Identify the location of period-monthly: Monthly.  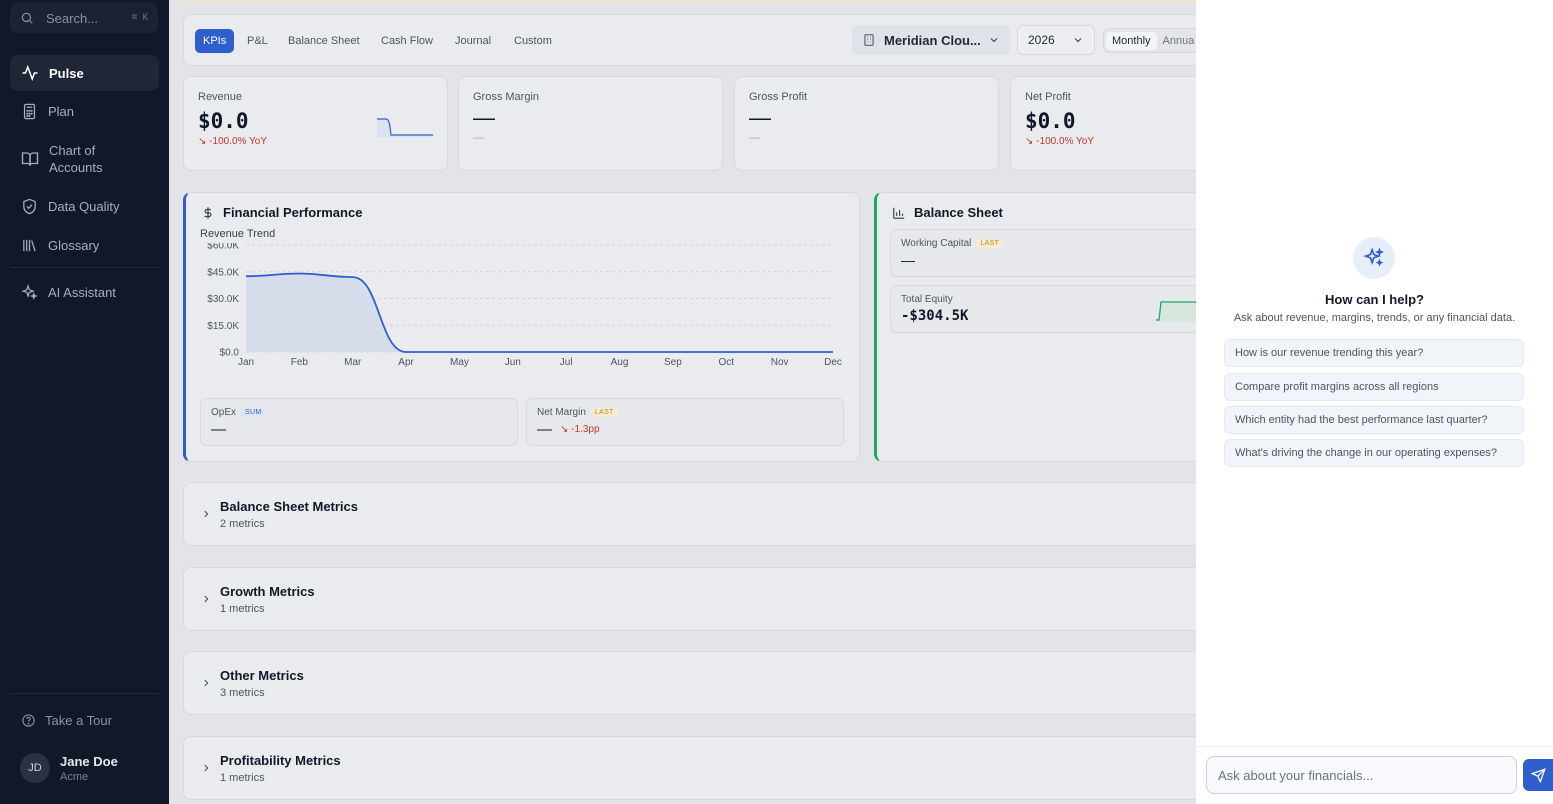
(1131, 40).